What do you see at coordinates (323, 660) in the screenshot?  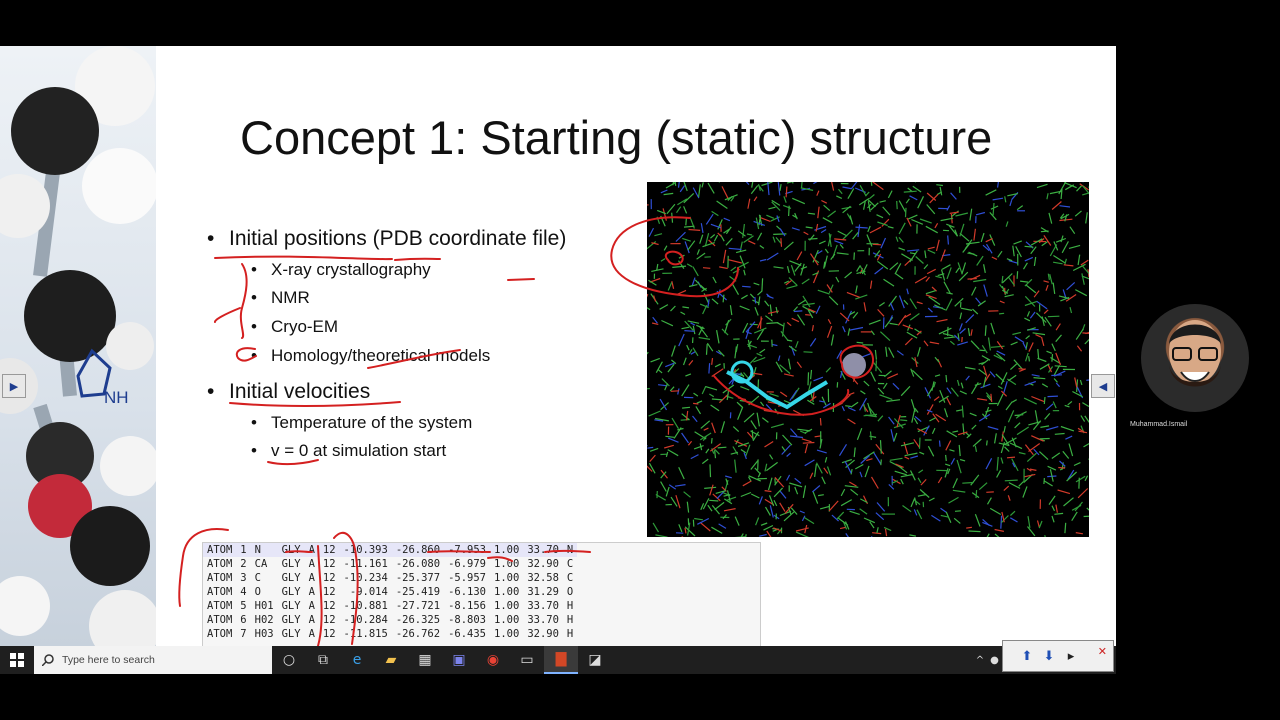 I see `task-view-icon: ⧉` at bounding box center [323, 660].